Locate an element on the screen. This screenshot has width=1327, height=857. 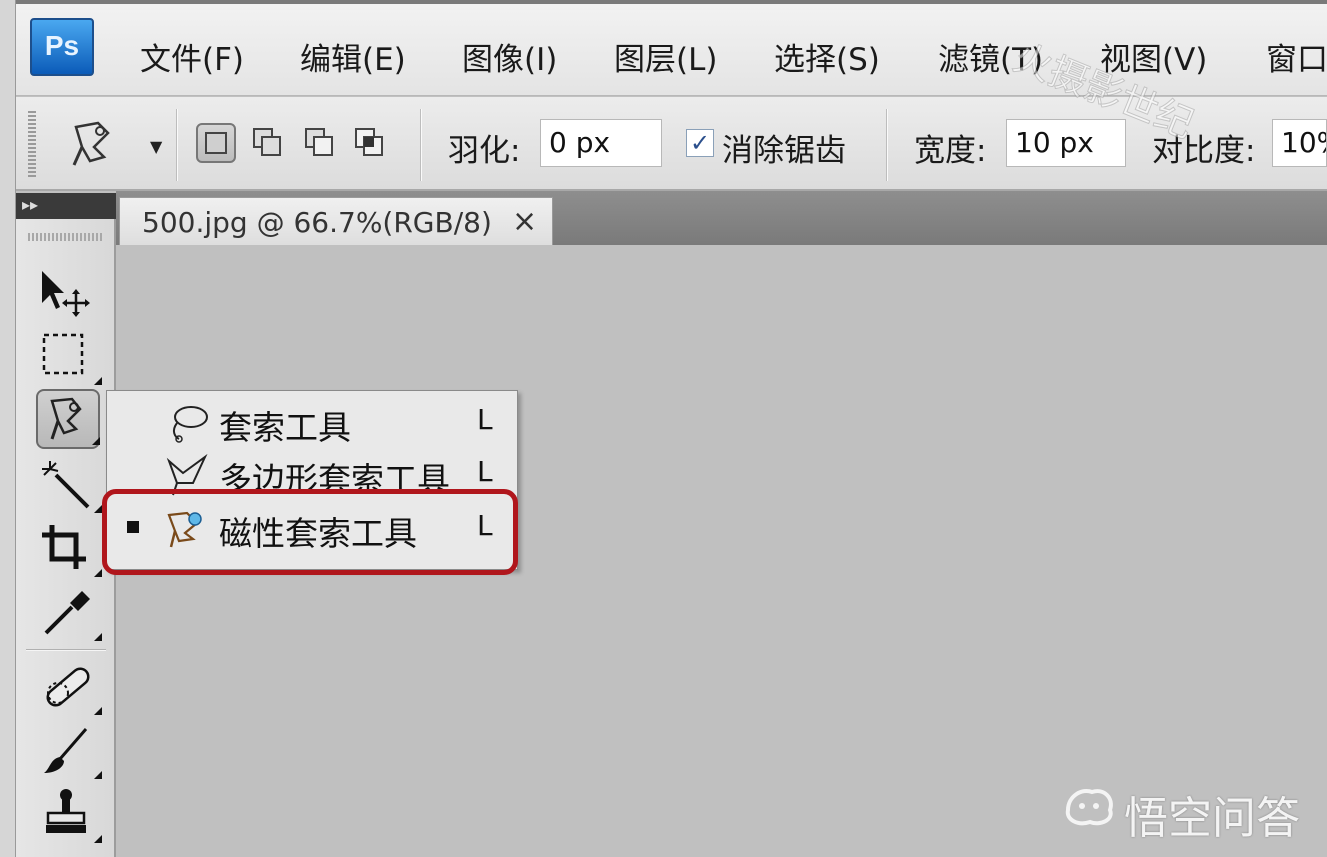
move-tool-button is located at coordinates (68, 293).